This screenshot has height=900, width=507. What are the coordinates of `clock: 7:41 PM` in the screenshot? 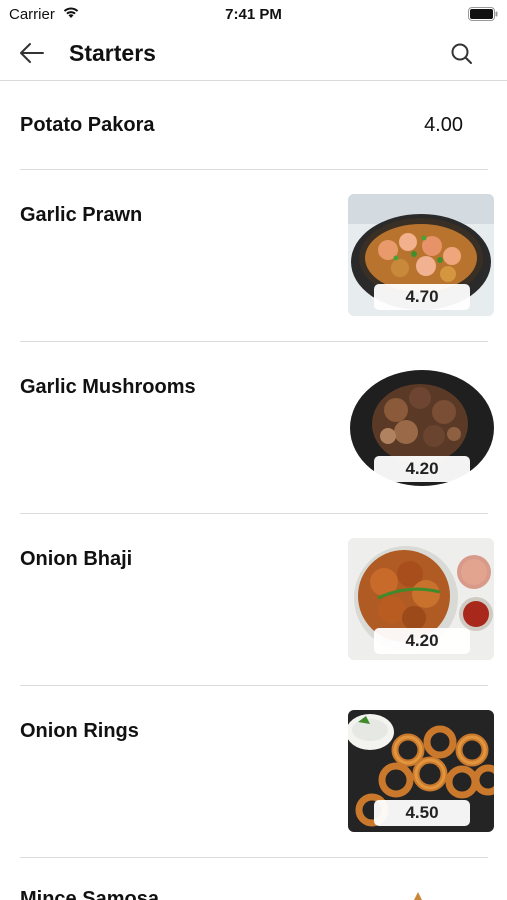 It's located at (253, 14).